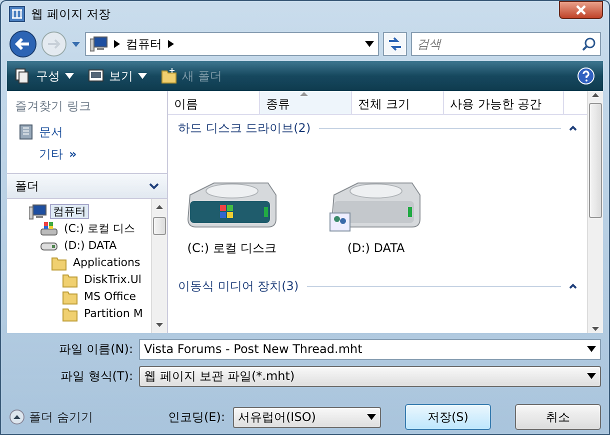 This screenshot has height=435, width=610. I want to click on hide-folders-button: 폴더 숨기기, so click(51, 417).